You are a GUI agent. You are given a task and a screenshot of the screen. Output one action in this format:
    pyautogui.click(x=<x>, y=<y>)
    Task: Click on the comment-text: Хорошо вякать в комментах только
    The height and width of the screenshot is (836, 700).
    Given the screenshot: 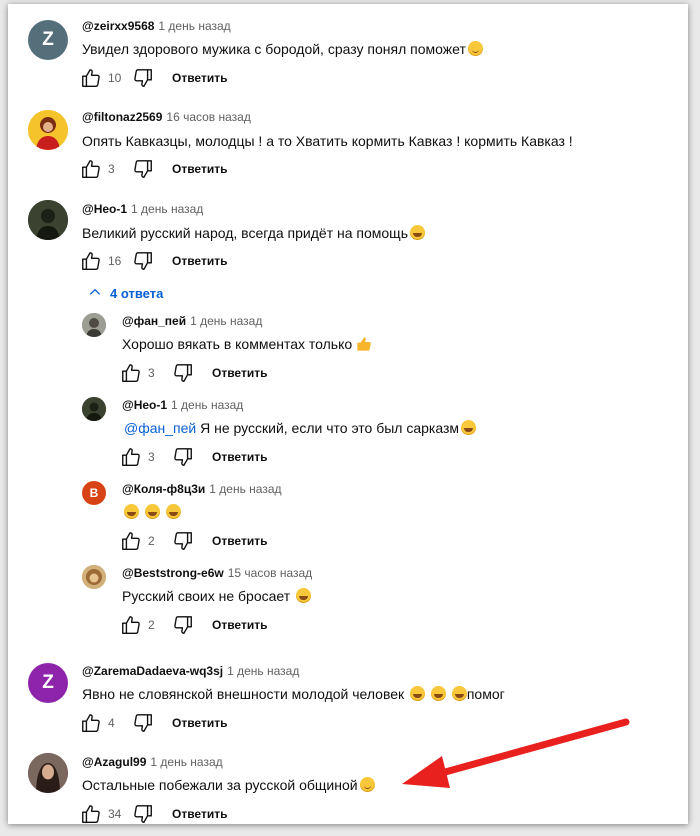 What is the action you would take?
    pyautogui.click(x=247, y=345)
    